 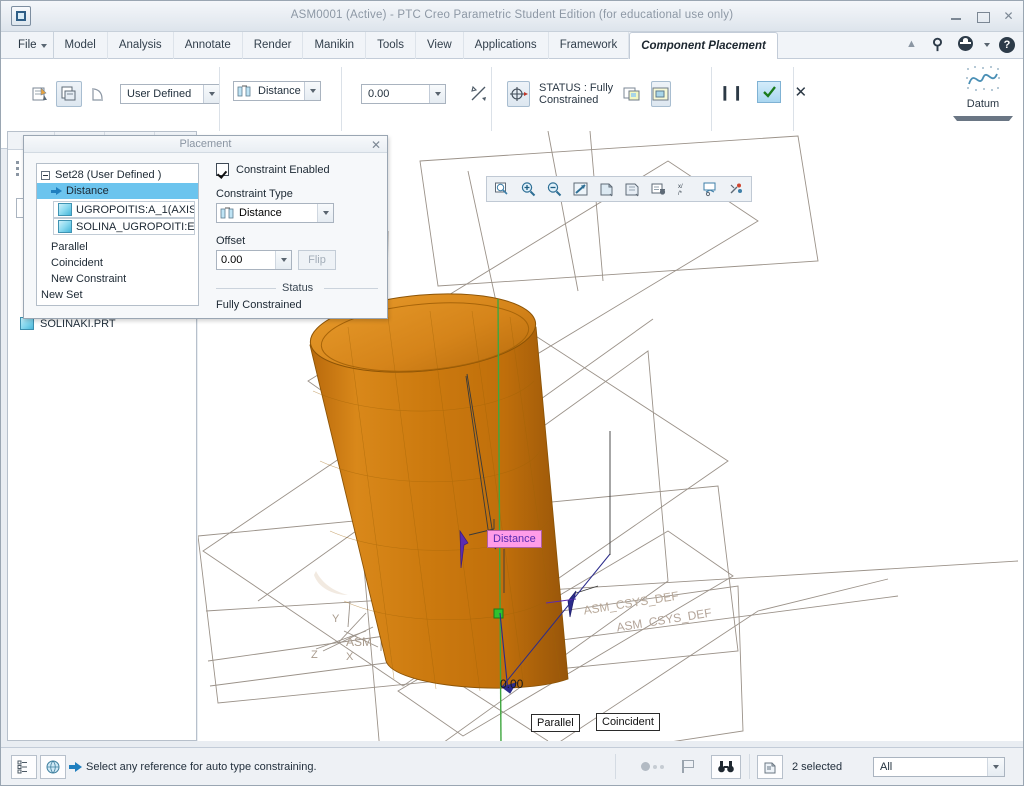 What do you see at coordinates (141, 45) in the screenshot?
I see `tab-analysis: Analysis` at bounding box center [141, 45].